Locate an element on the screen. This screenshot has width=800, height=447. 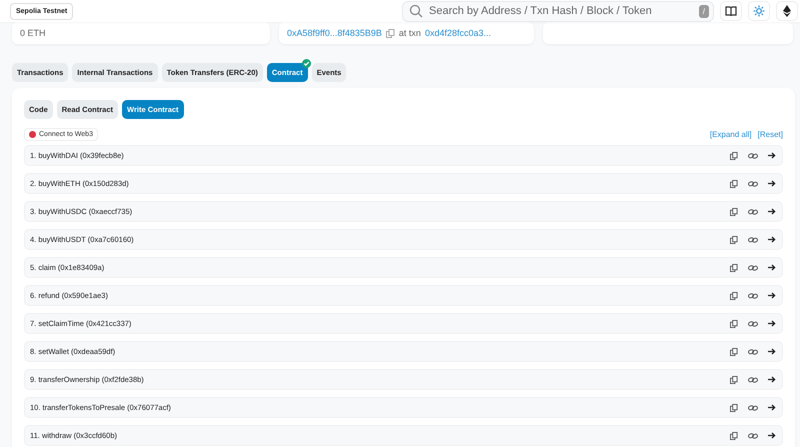
sun-icon is located at coordinates (759, 11).